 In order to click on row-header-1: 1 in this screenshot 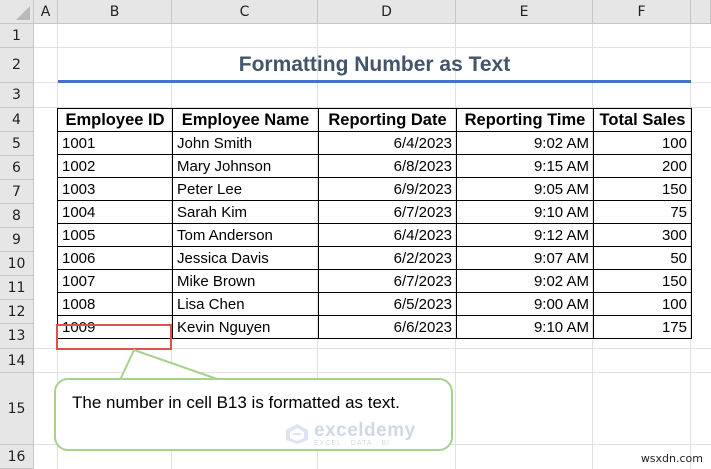, I will do `click(17, 36)`.